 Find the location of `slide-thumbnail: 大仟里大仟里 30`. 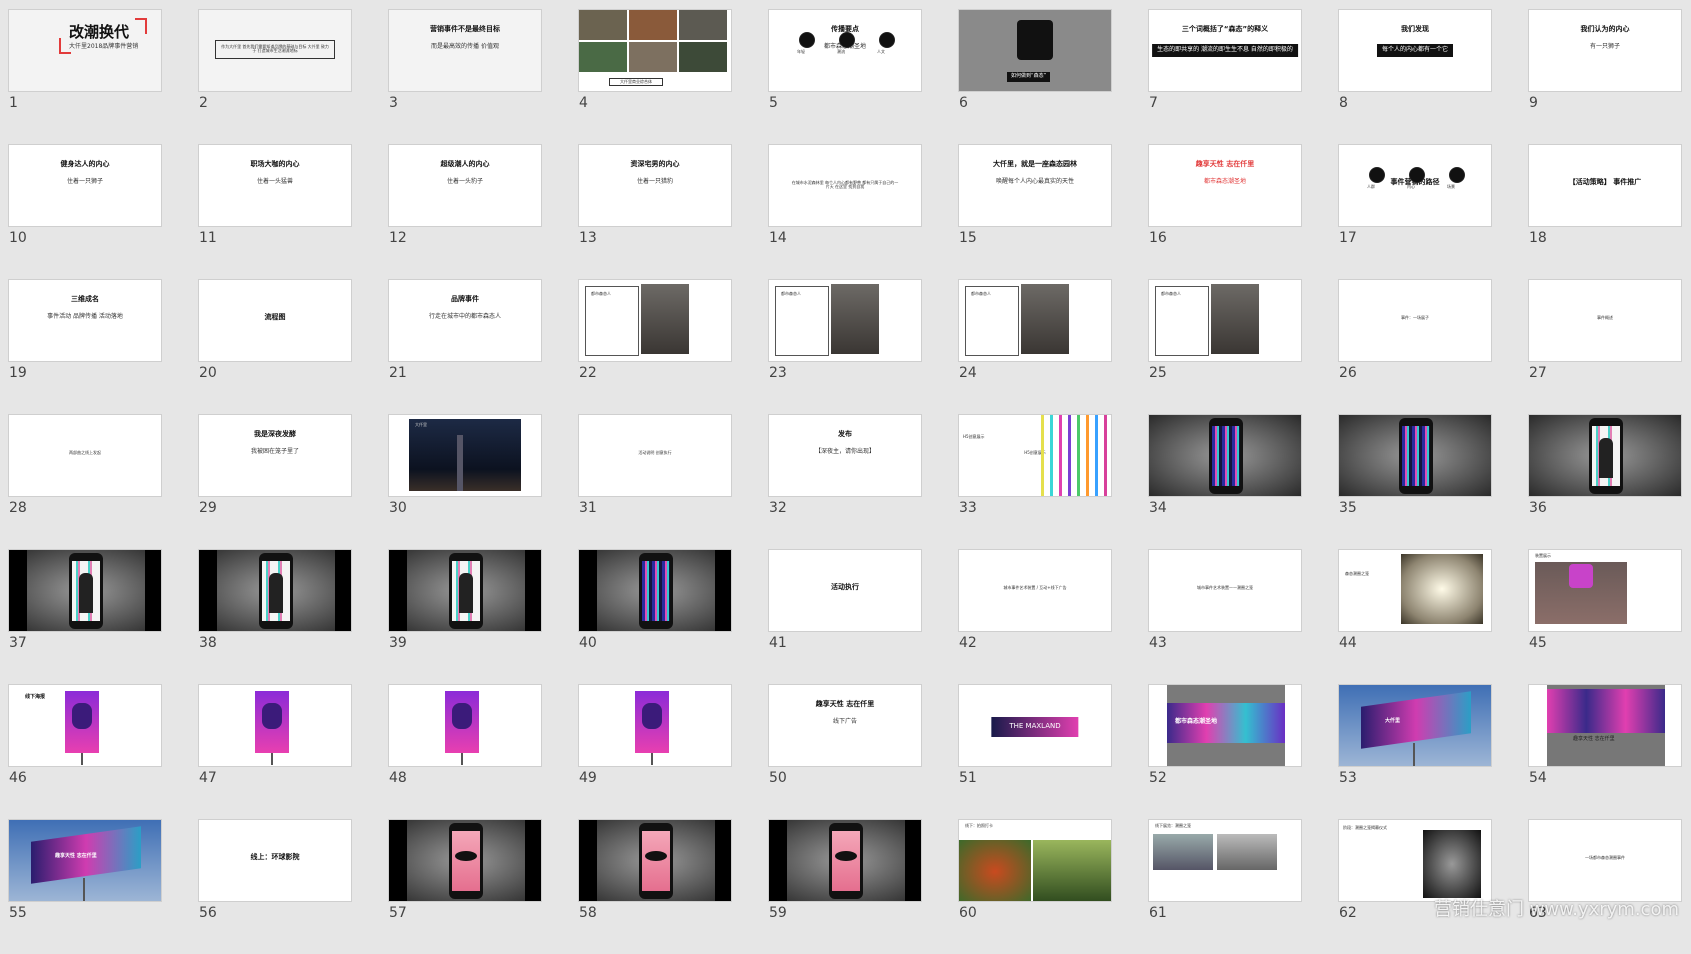

slide-thumbnail: 大仟里大仟里 30 is located at coordinates (465, 481).